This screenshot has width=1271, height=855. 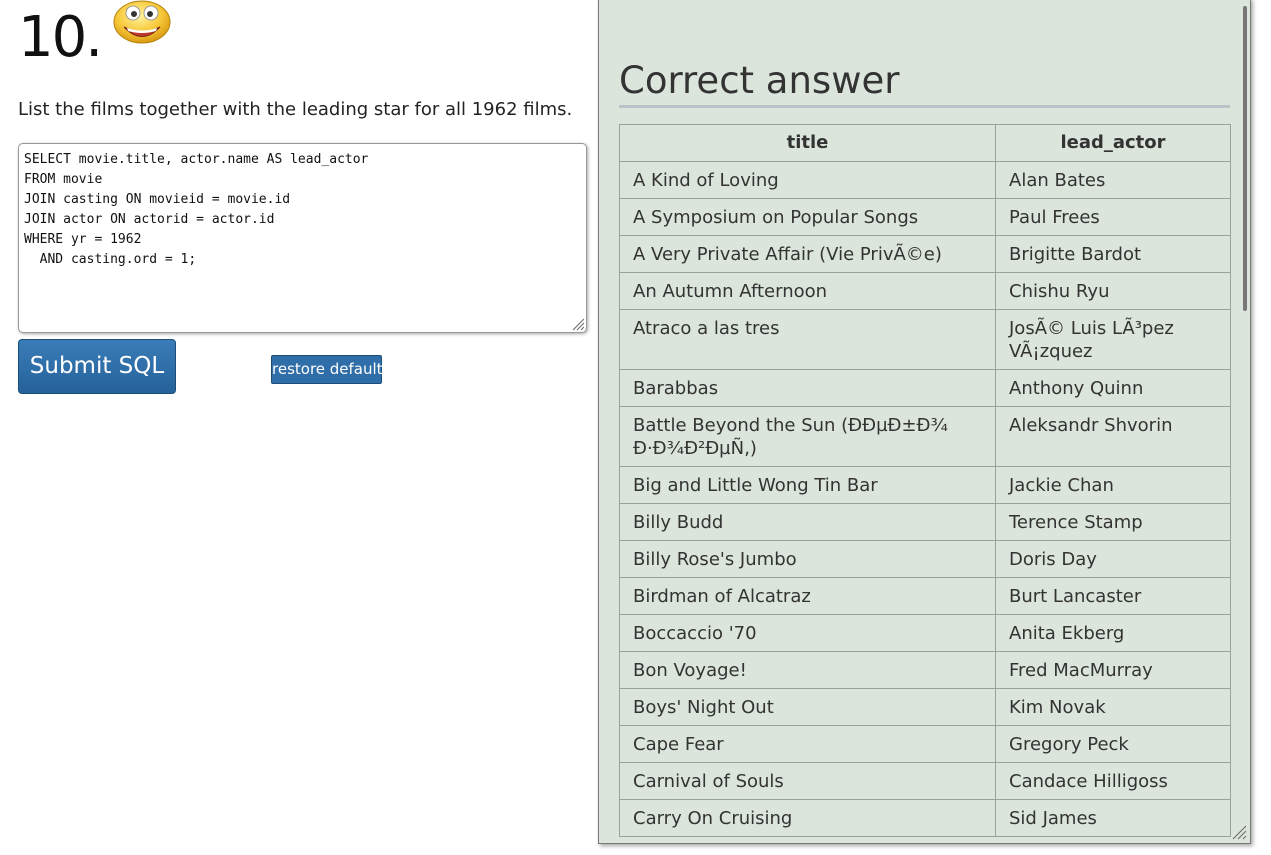 What do you see at coordinates (678, 522) in the screenshot?
I see `cell-title-text: Billy Budd` at bounding box center [678, 522].